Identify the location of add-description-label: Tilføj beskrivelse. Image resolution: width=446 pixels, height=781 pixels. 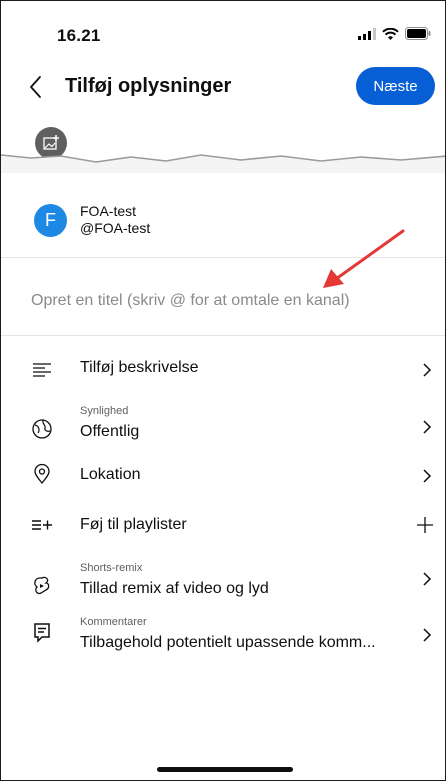
(139, 367).